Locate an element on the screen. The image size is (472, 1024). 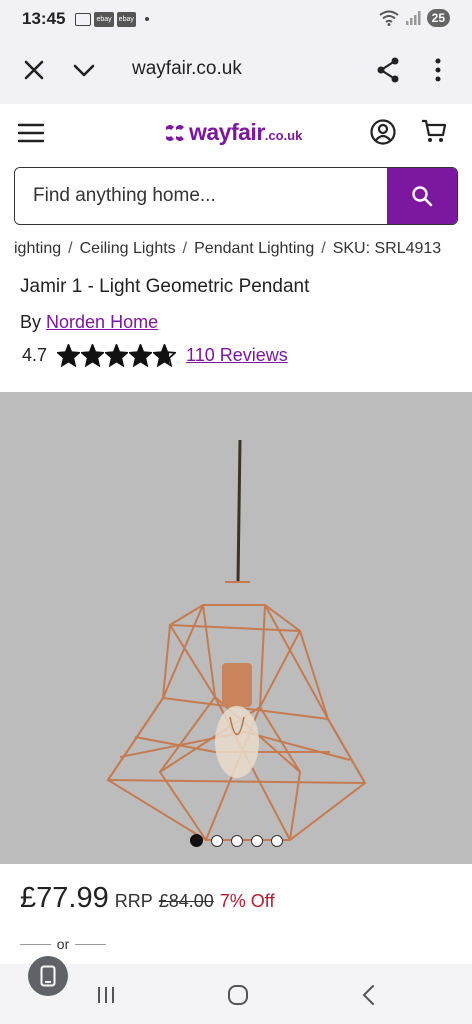
recent-apps-icon is located at coordinates (106, 995).